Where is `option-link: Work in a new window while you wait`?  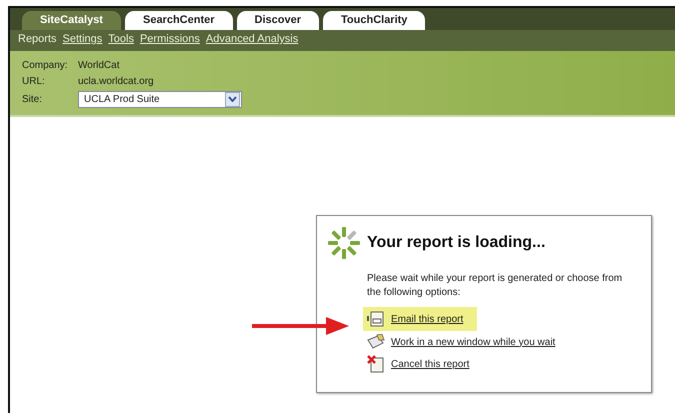
option-link: Work in a new window while you wait is located at coordinates (473, 342).